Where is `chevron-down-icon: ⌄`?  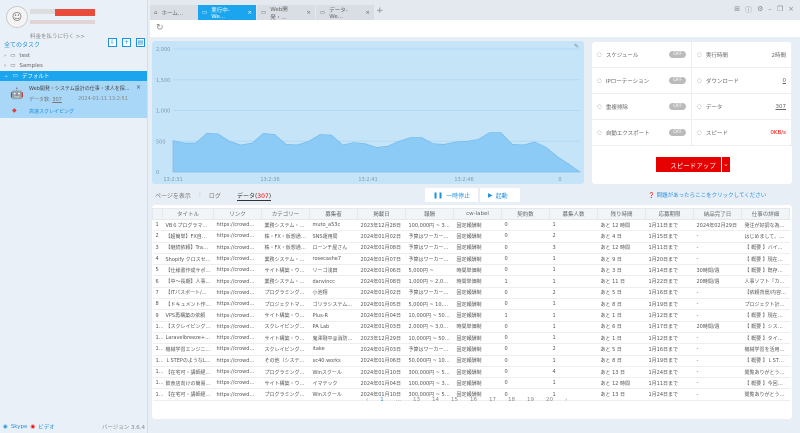
chevron-down-icon: ⌄ is located at coordinates (725, 164).